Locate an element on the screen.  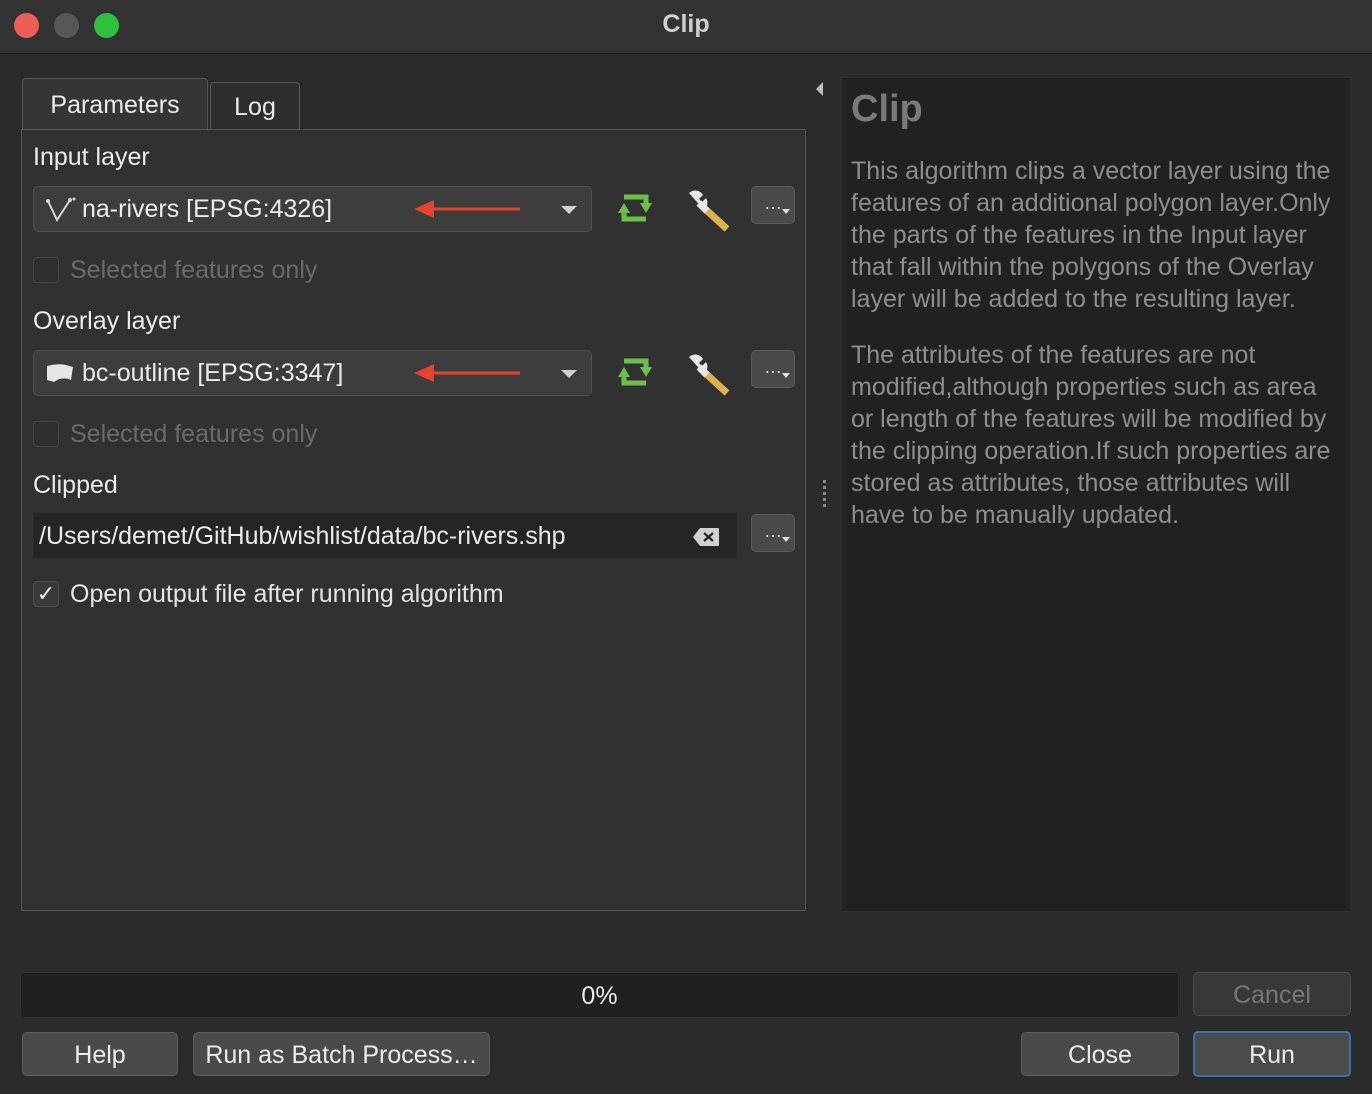
input-layer-label: Input layer is located at coordinates (91, 157).